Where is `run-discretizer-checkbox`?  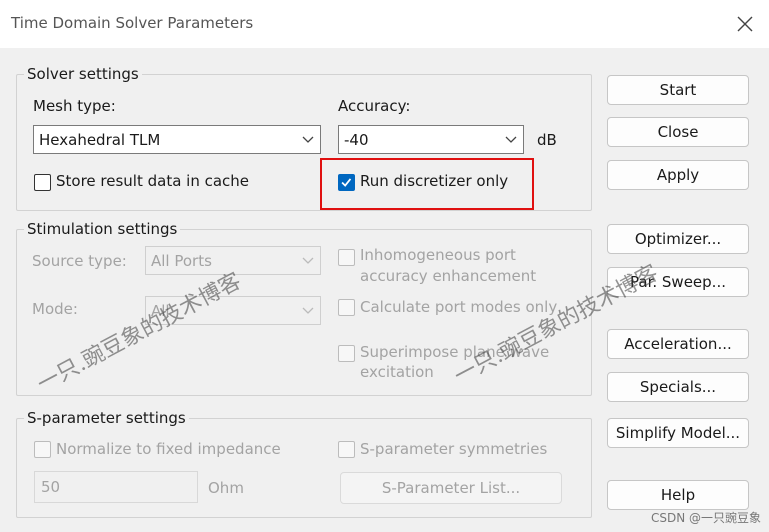
run-discretizer-checkbox is located at coordinates (346, 182).